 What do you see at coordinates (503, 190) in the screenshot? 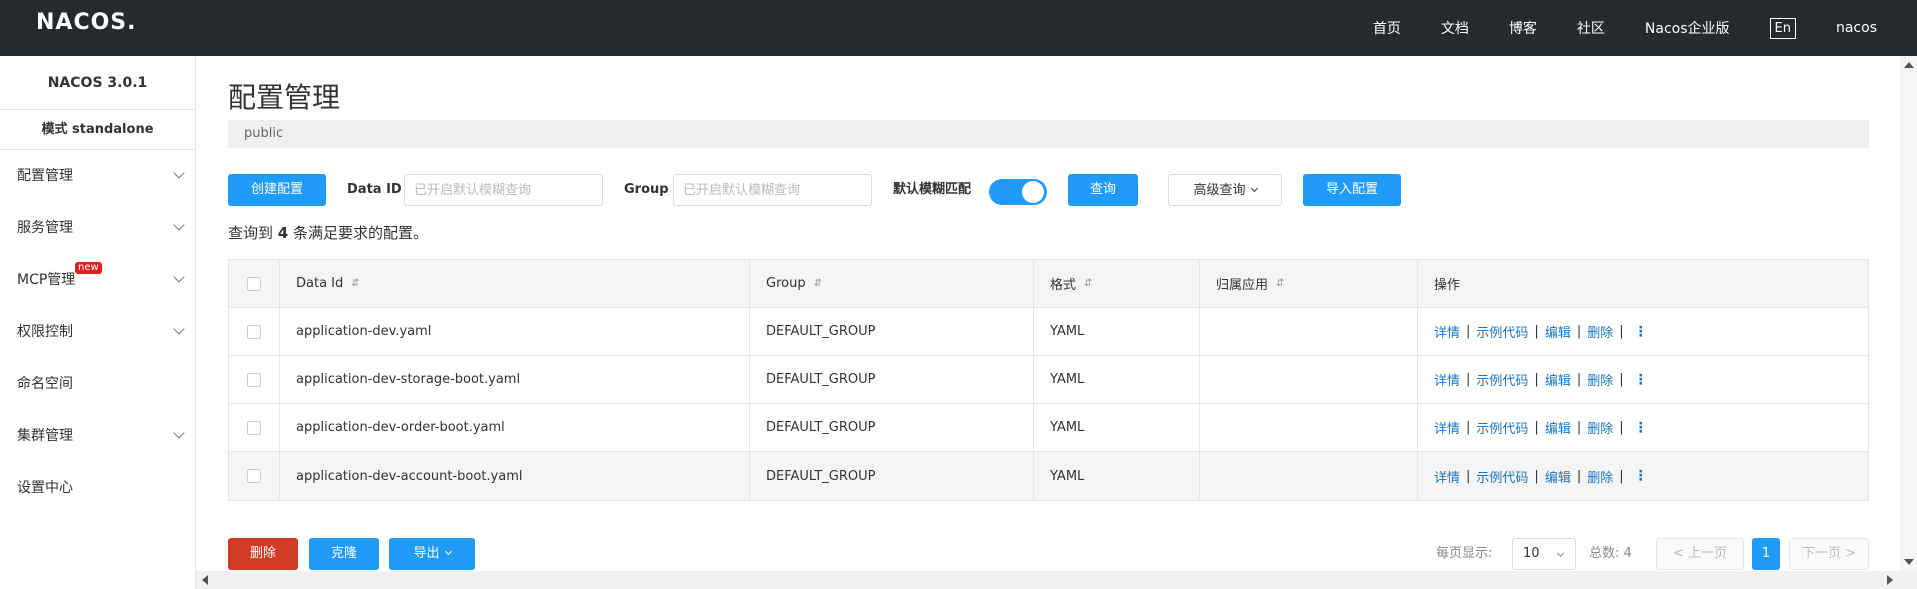
I see `dataid-input` at bounding box center [503, 190].